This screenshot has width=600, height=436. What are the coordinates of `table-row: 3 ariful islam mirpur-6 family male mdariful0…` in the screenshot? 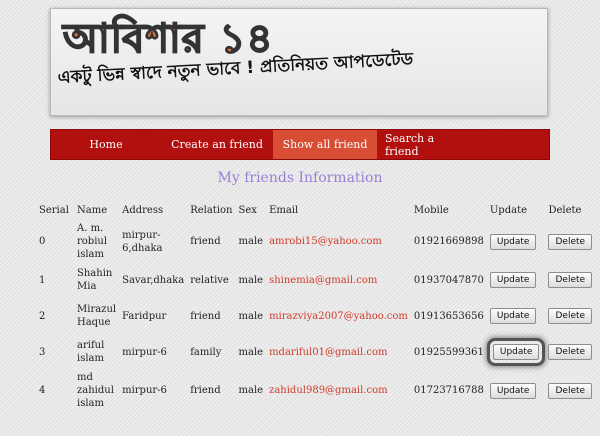 It's located at (315, 352).